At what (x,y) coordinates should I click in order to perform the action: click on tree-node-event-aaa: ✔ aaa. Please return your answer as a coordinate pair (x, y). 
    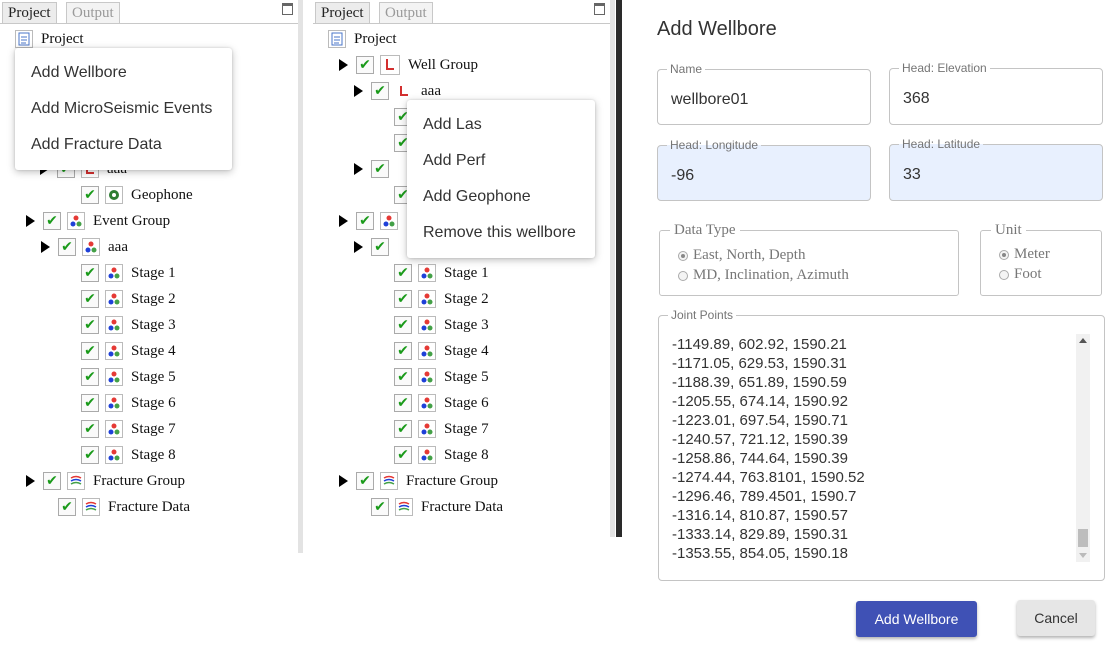
    Looking at the image, I should click on (84, 247).